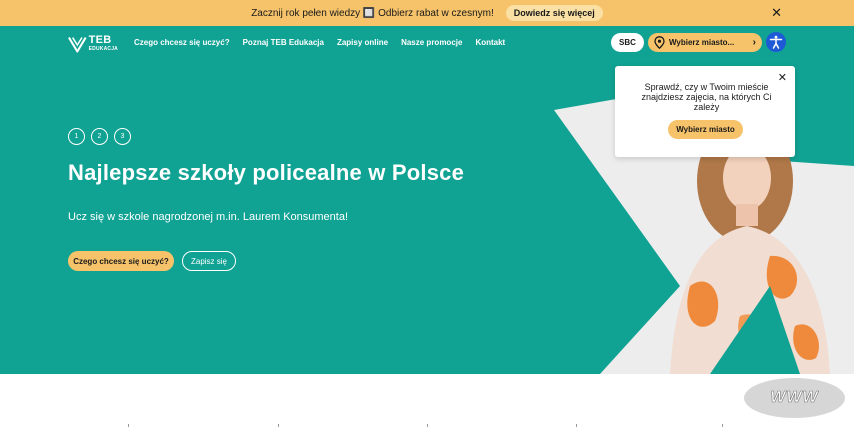 This screenshot has height=427, width=854. I want to click on nav-item-courses: Czego chcesz się uczyć?, so click(182, 42).